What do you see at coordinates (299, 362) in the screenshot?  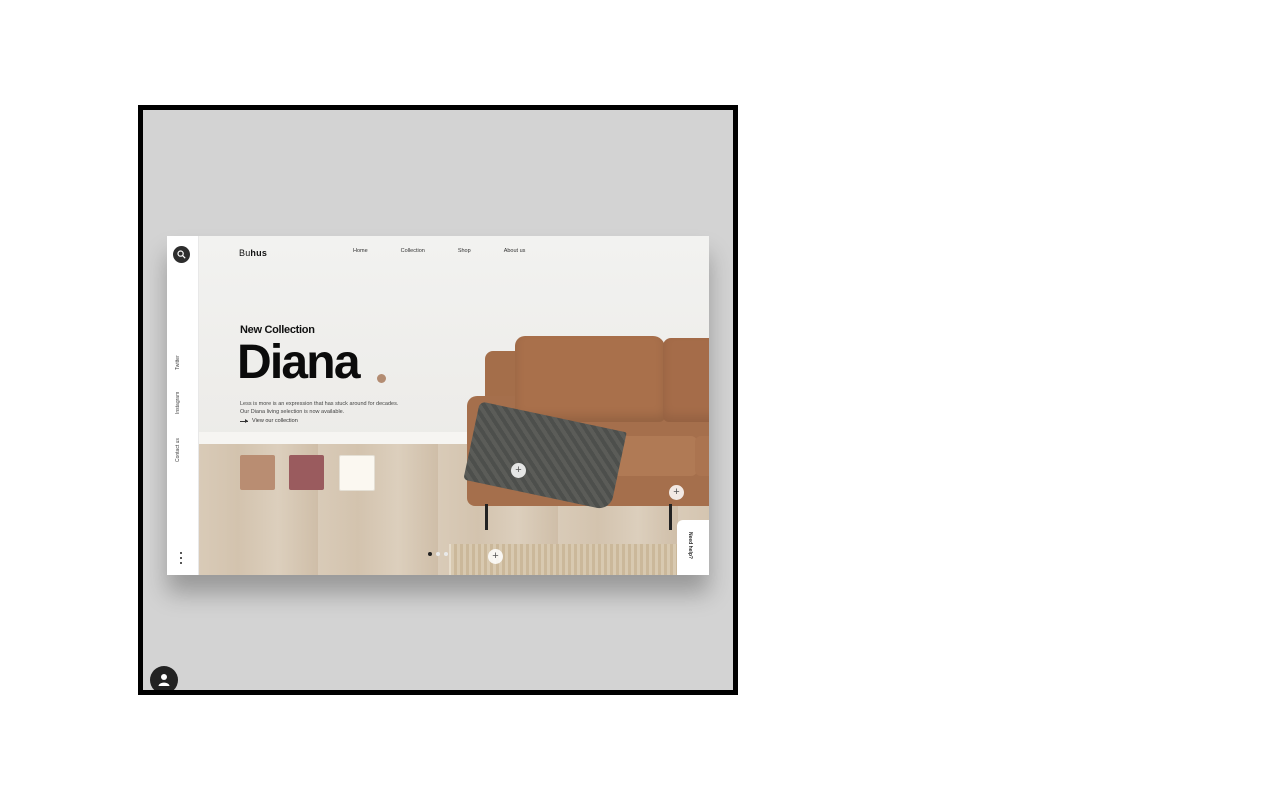 I see `hero-title: Diana` at bounding box center [299, 362].